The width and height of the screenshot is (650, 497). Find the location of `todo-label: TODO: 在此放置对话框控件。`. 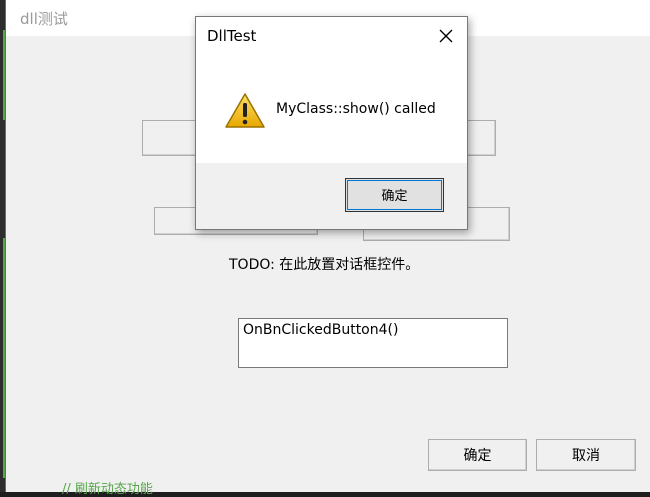

todo-label: TODO: 在此放置对话框控件。 is located at coordinates (324, 265).